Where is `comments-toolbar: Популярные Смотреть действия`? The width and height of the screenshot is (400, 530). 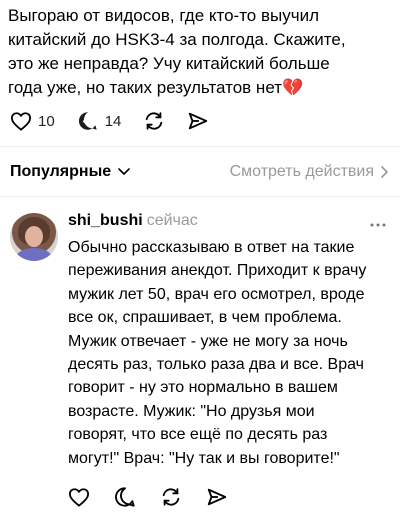 comments-toolbar: Популярные Смотреть действия is located at coordinates (200, 172).